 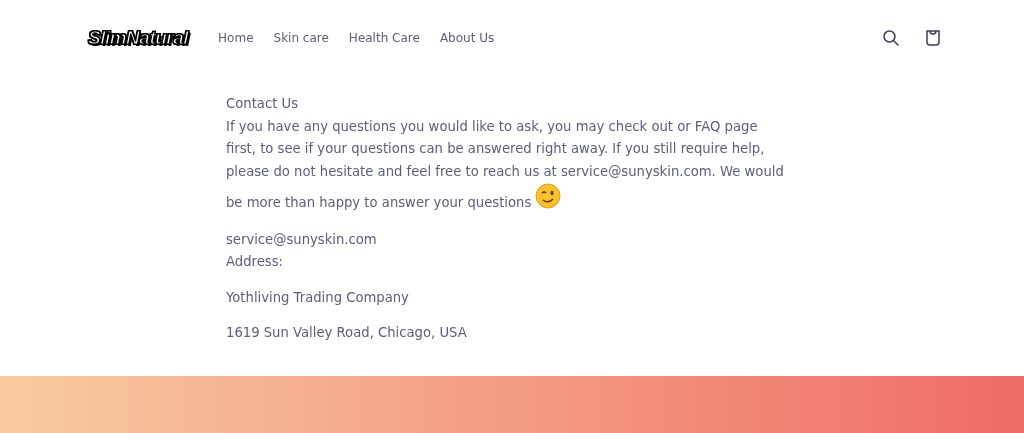 What do you see at coordinates (255, 262) in the screenshot?
I see `address-label: Address:` at bounding box center [255, 262].